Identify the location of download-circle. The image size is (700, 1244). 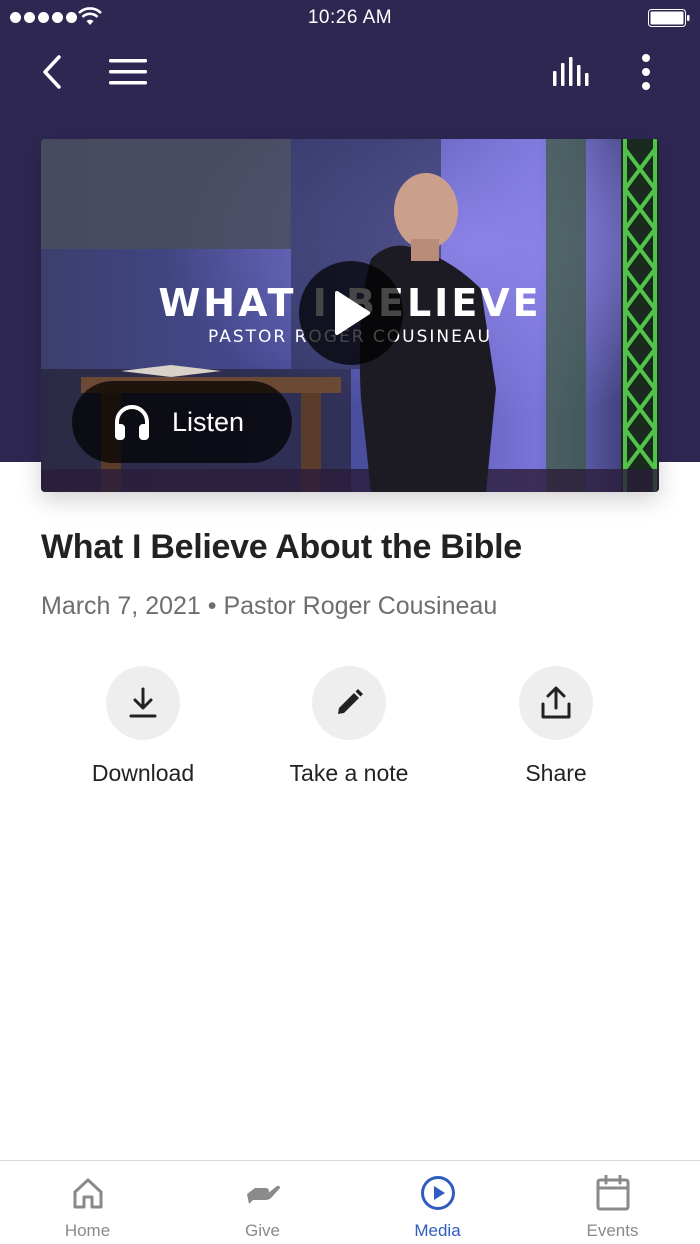
(143, 703).